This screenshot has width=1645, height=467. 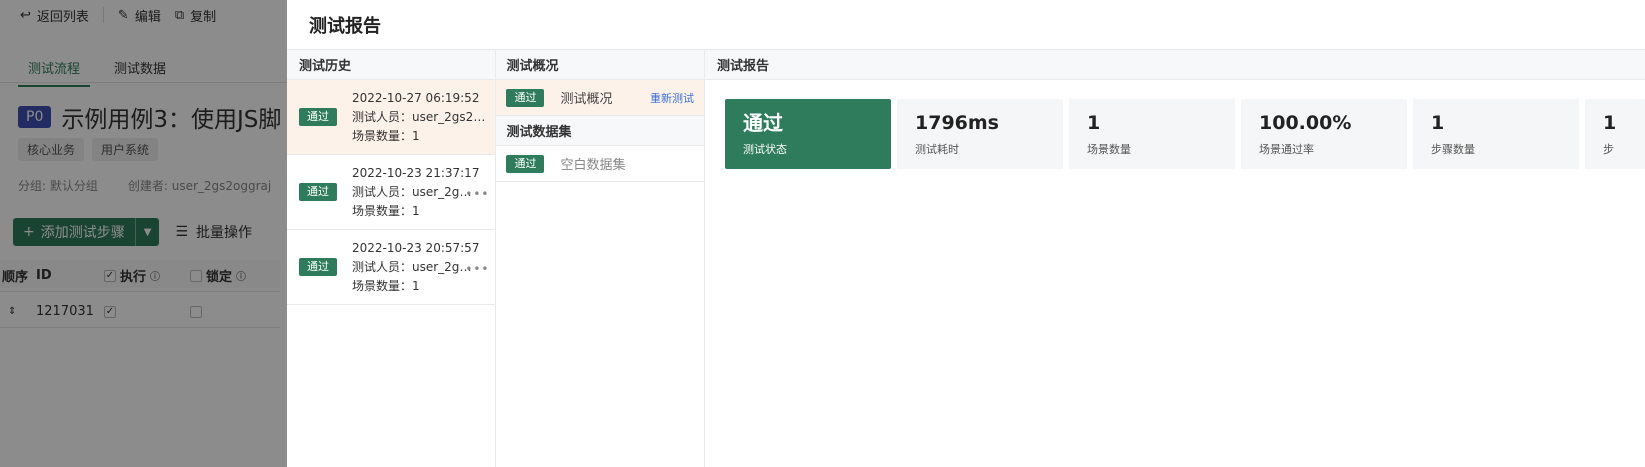 I want to click on dataset-item: 通过 空白数据集, so click(x=600, y=164).